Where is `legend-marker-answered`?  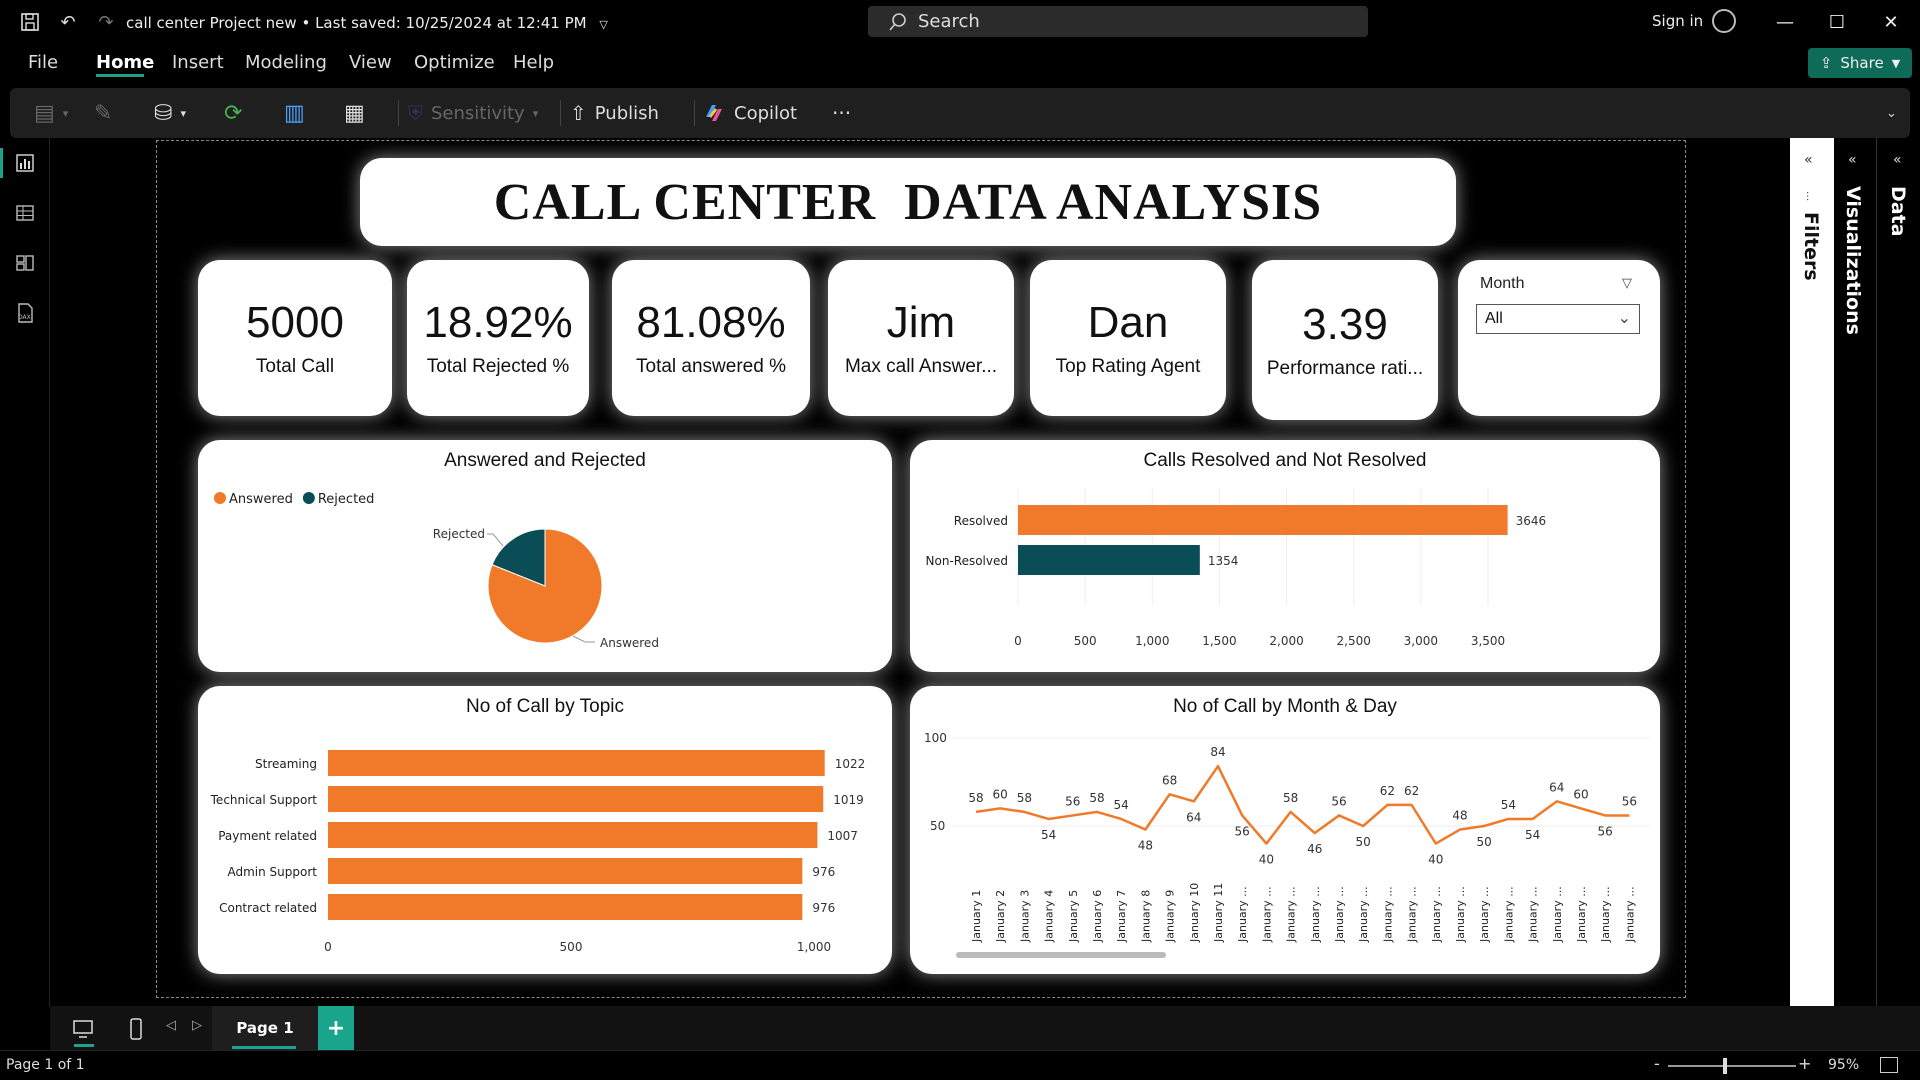 legend-marker-answered is located at coordinates (220, 498).